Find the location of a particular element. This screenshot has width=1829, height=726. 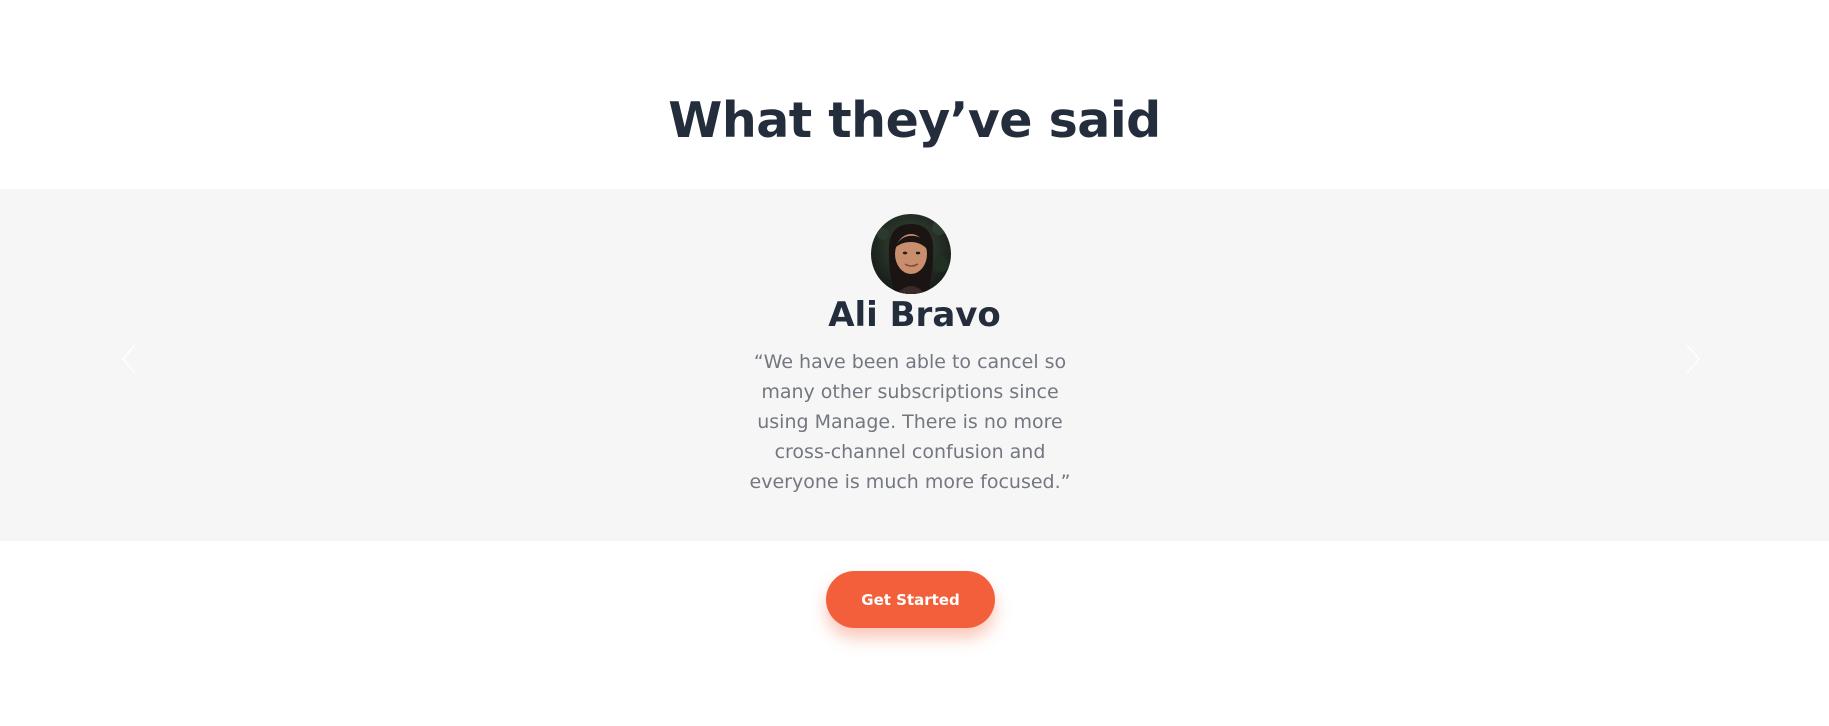

carousel-next-button is located at coordinates (1692, 359).